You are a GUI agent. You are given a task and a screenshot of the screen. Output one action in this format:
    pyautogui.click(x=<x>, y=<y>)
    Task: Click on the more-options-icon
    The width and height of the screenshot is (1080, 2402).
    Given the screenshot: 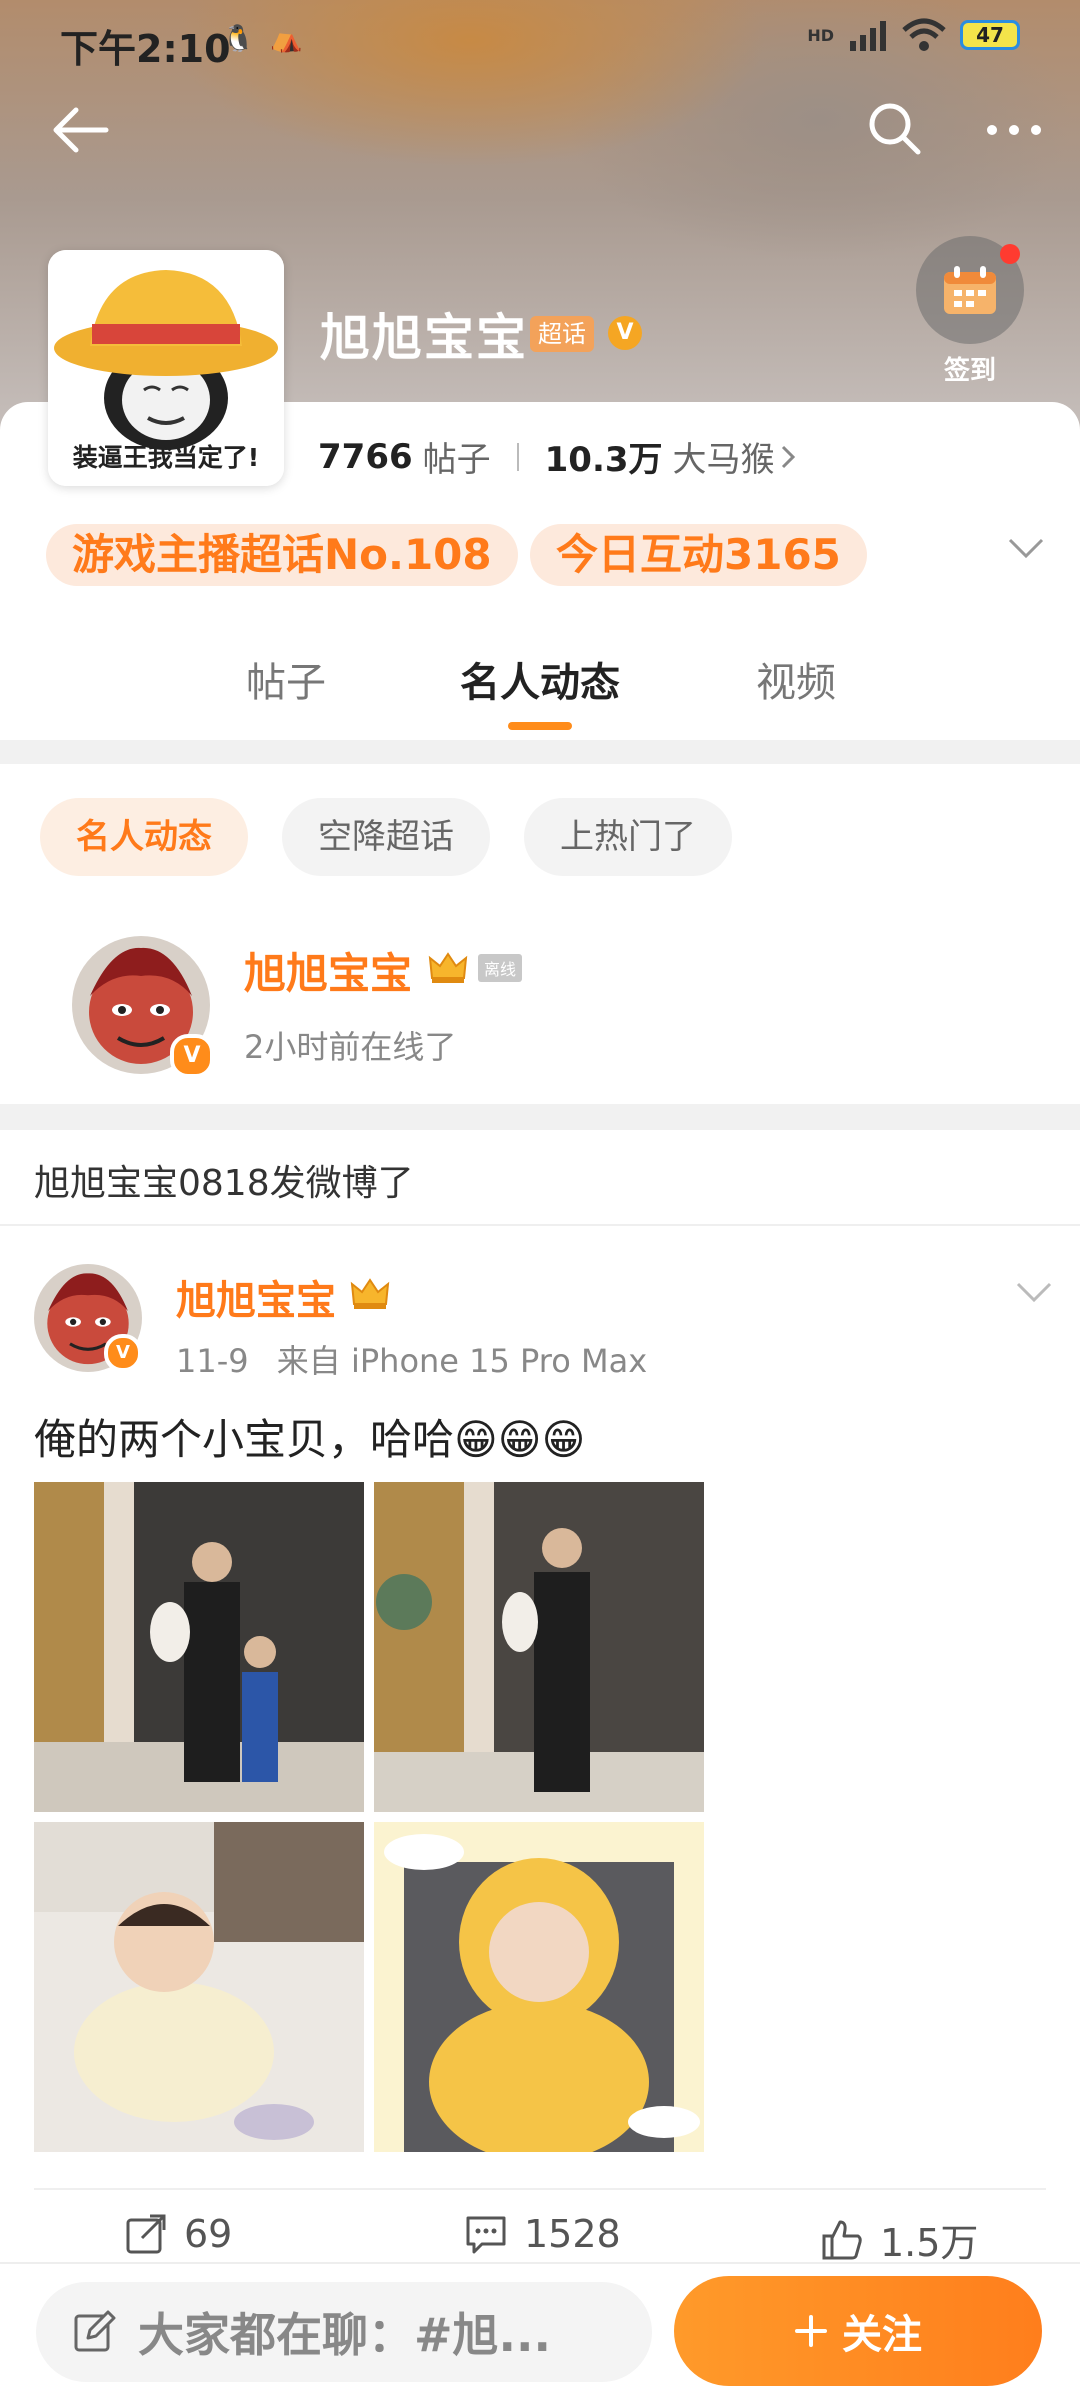 What is the action you would take?
    pyautogui.click(x=1014, y=130)
    